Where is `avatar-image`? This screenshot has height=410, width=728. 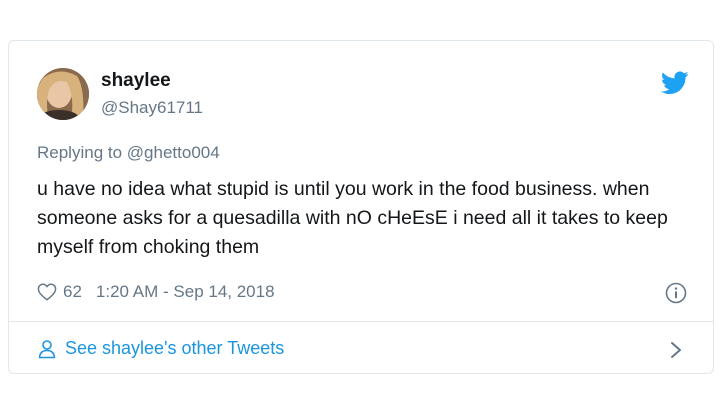 avatar-image is located at coordinates (63, 94).